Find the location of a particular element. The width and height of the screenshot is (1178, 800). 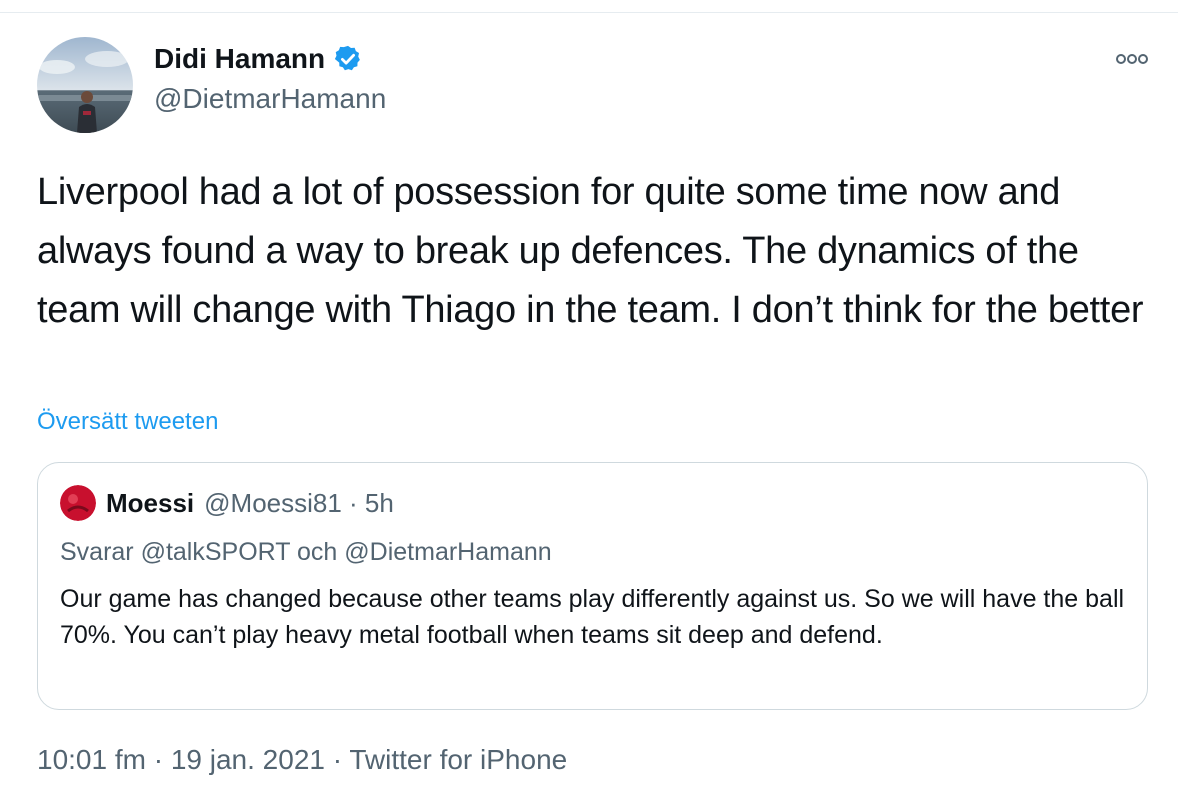

author-avatar is located at coordinates (85, 85).